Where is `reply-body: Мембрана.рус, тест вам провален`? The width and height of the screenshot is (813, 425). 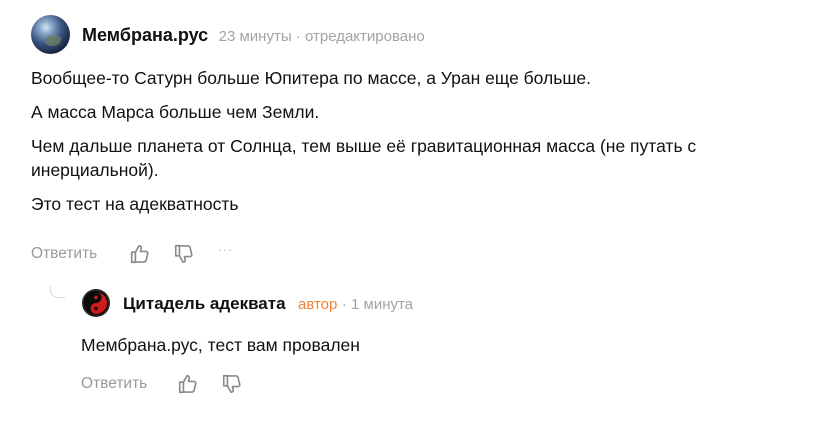 reply-body: Мембрана.рус, тест вам провален is located at coordinates (220, 345).